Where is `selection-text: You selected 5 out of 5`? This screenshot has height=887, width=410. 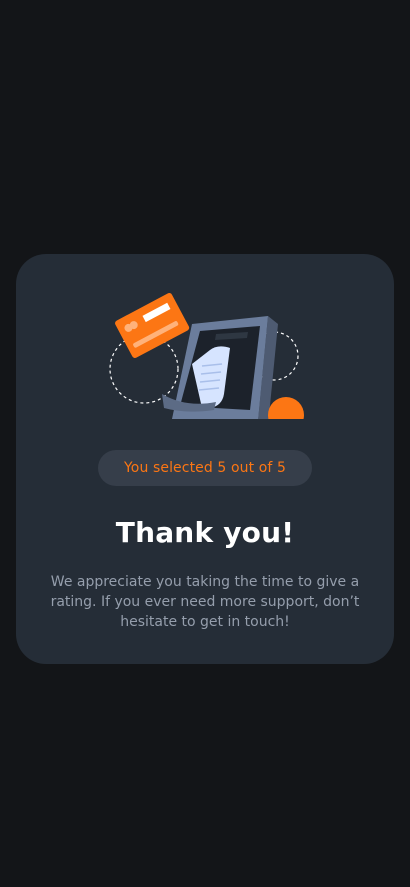 selection-text: You selected 5 out of 5 is located at coordinates (204, 468).